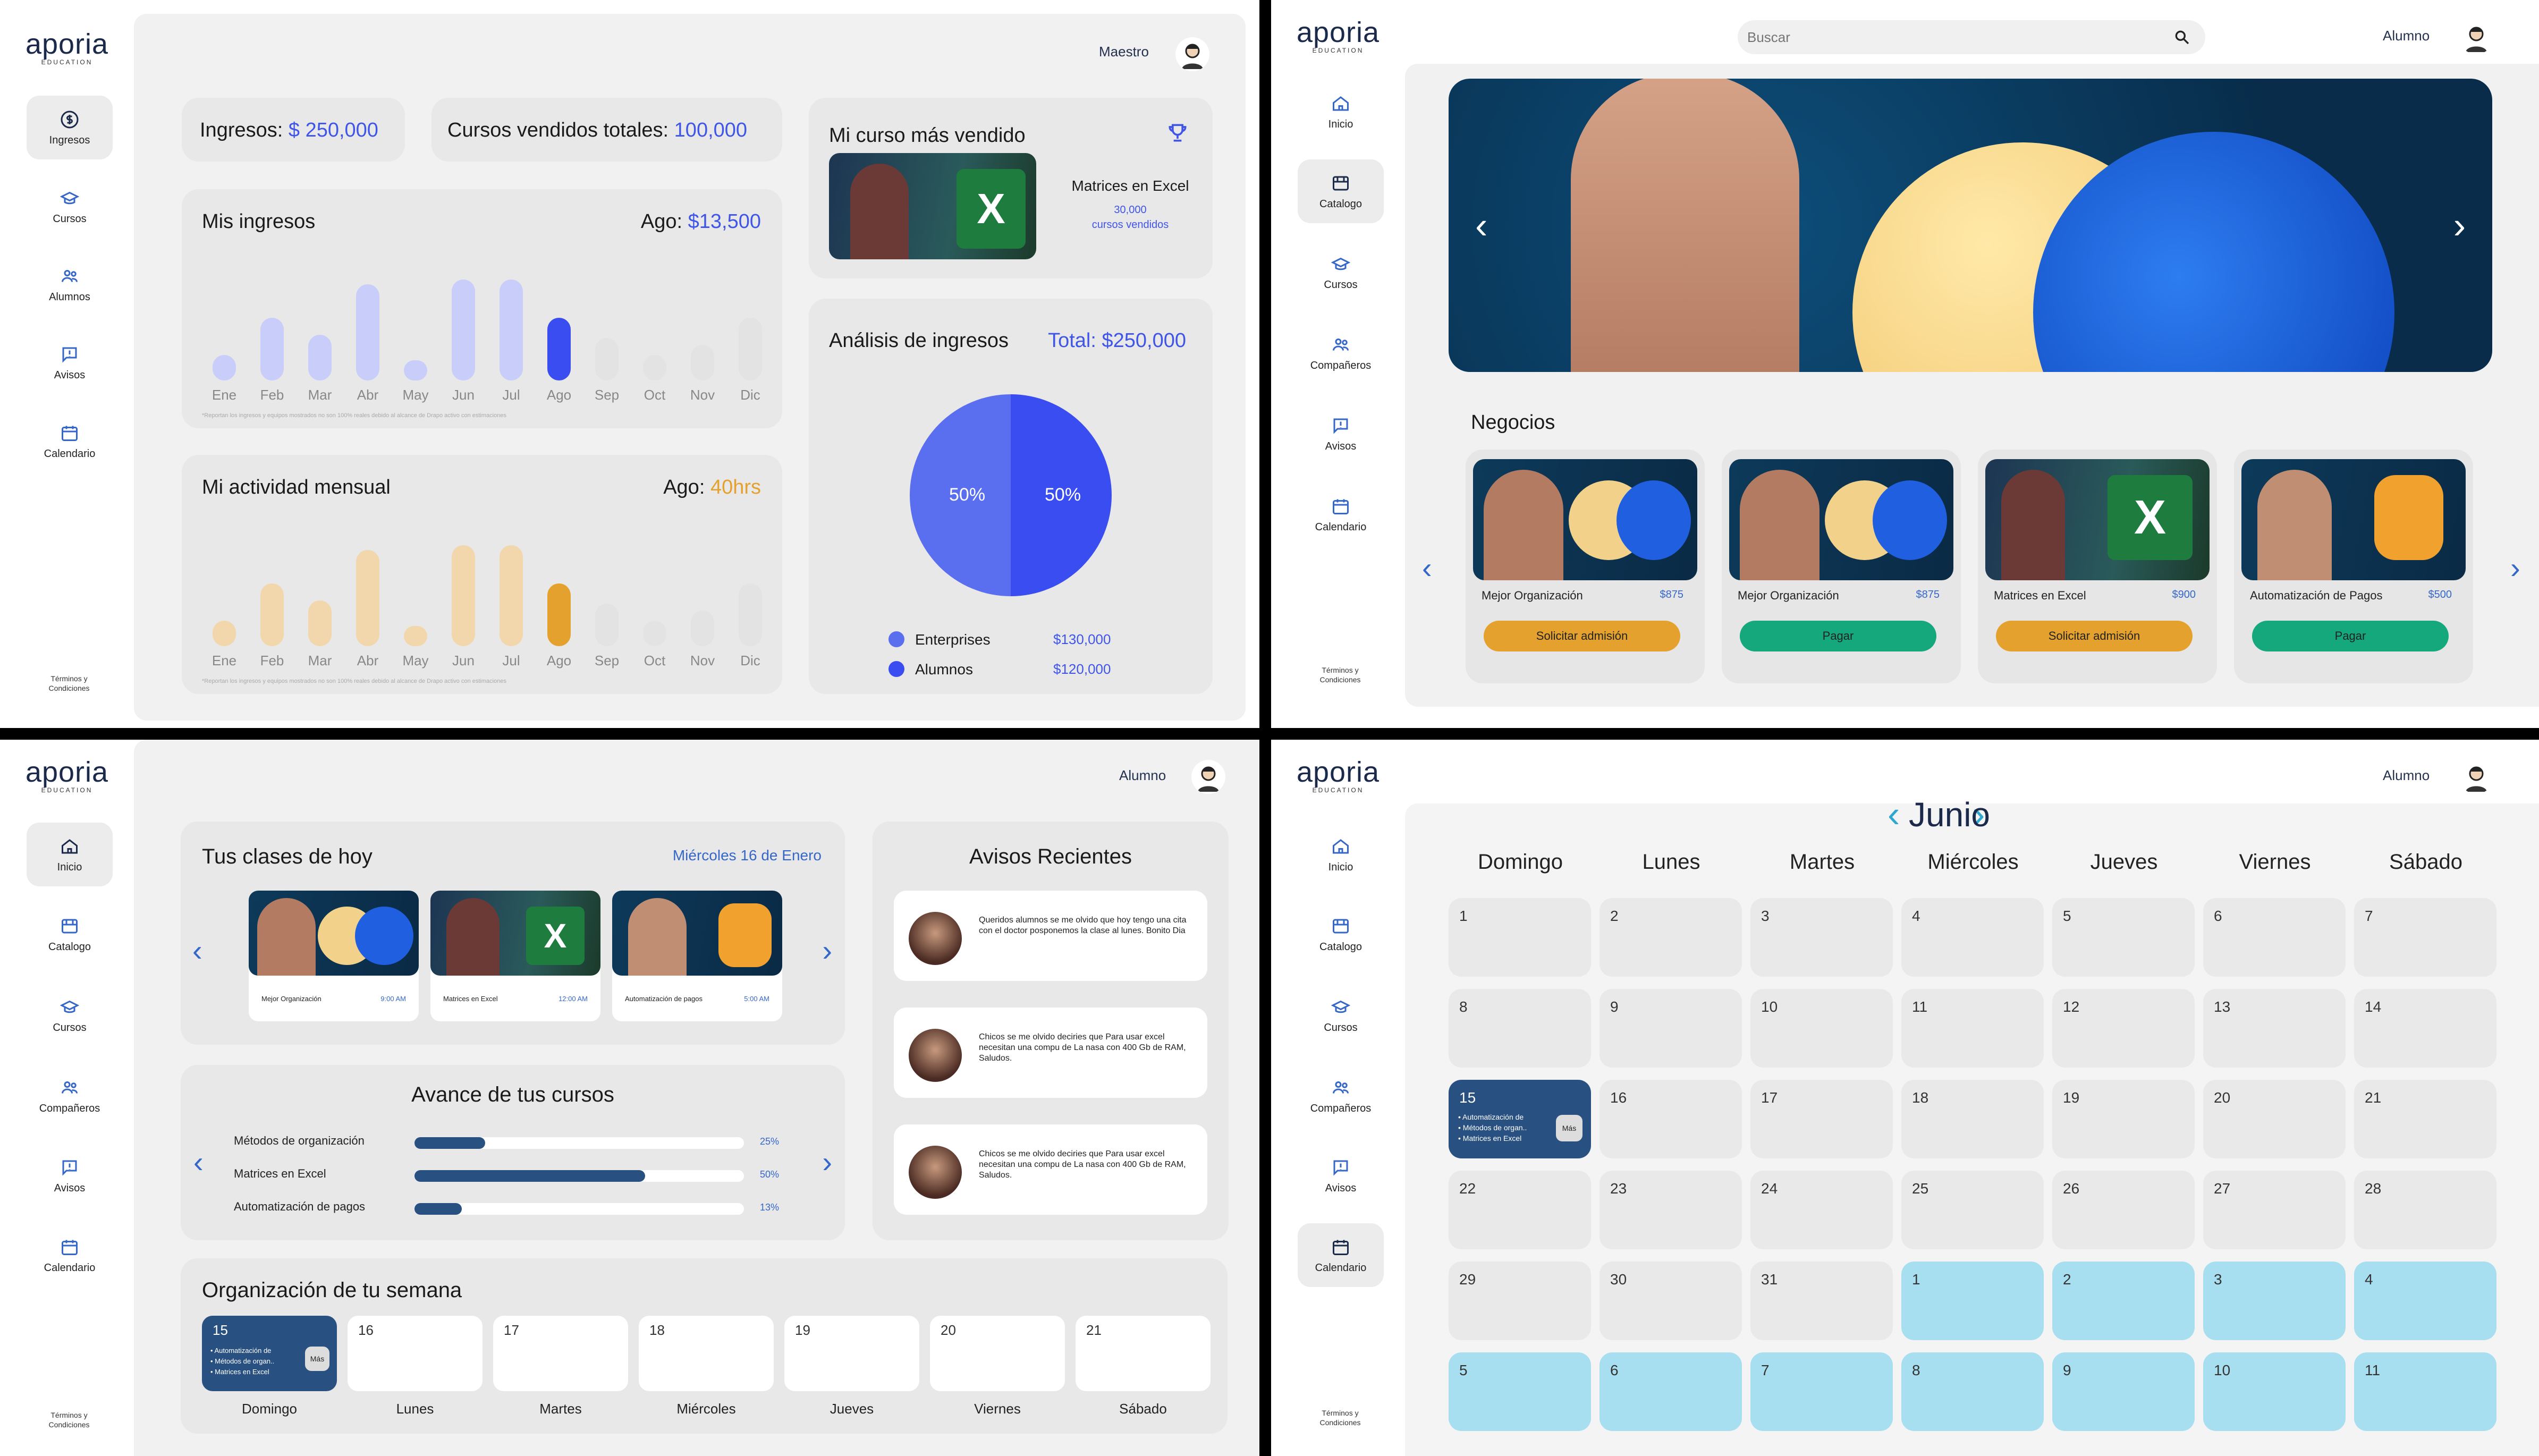 Image resolution: width=2539 pixels, height=1456 pixels. What do you see at coordinates (997, 1353) in the screenshot?
I see `week-day-cell: 20` at bounding box center [997, 1353].